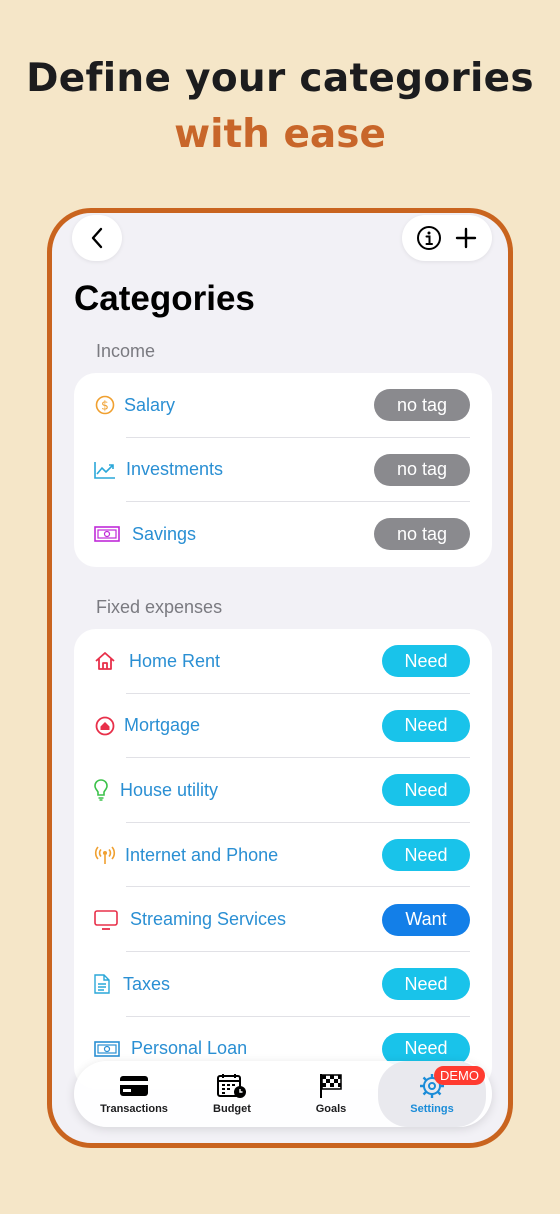 The height and width of the screenshot is (1214, 560). Describe the element at coordinates (426, 919) in the screenshot. I see `tag-button: Want` at that location.